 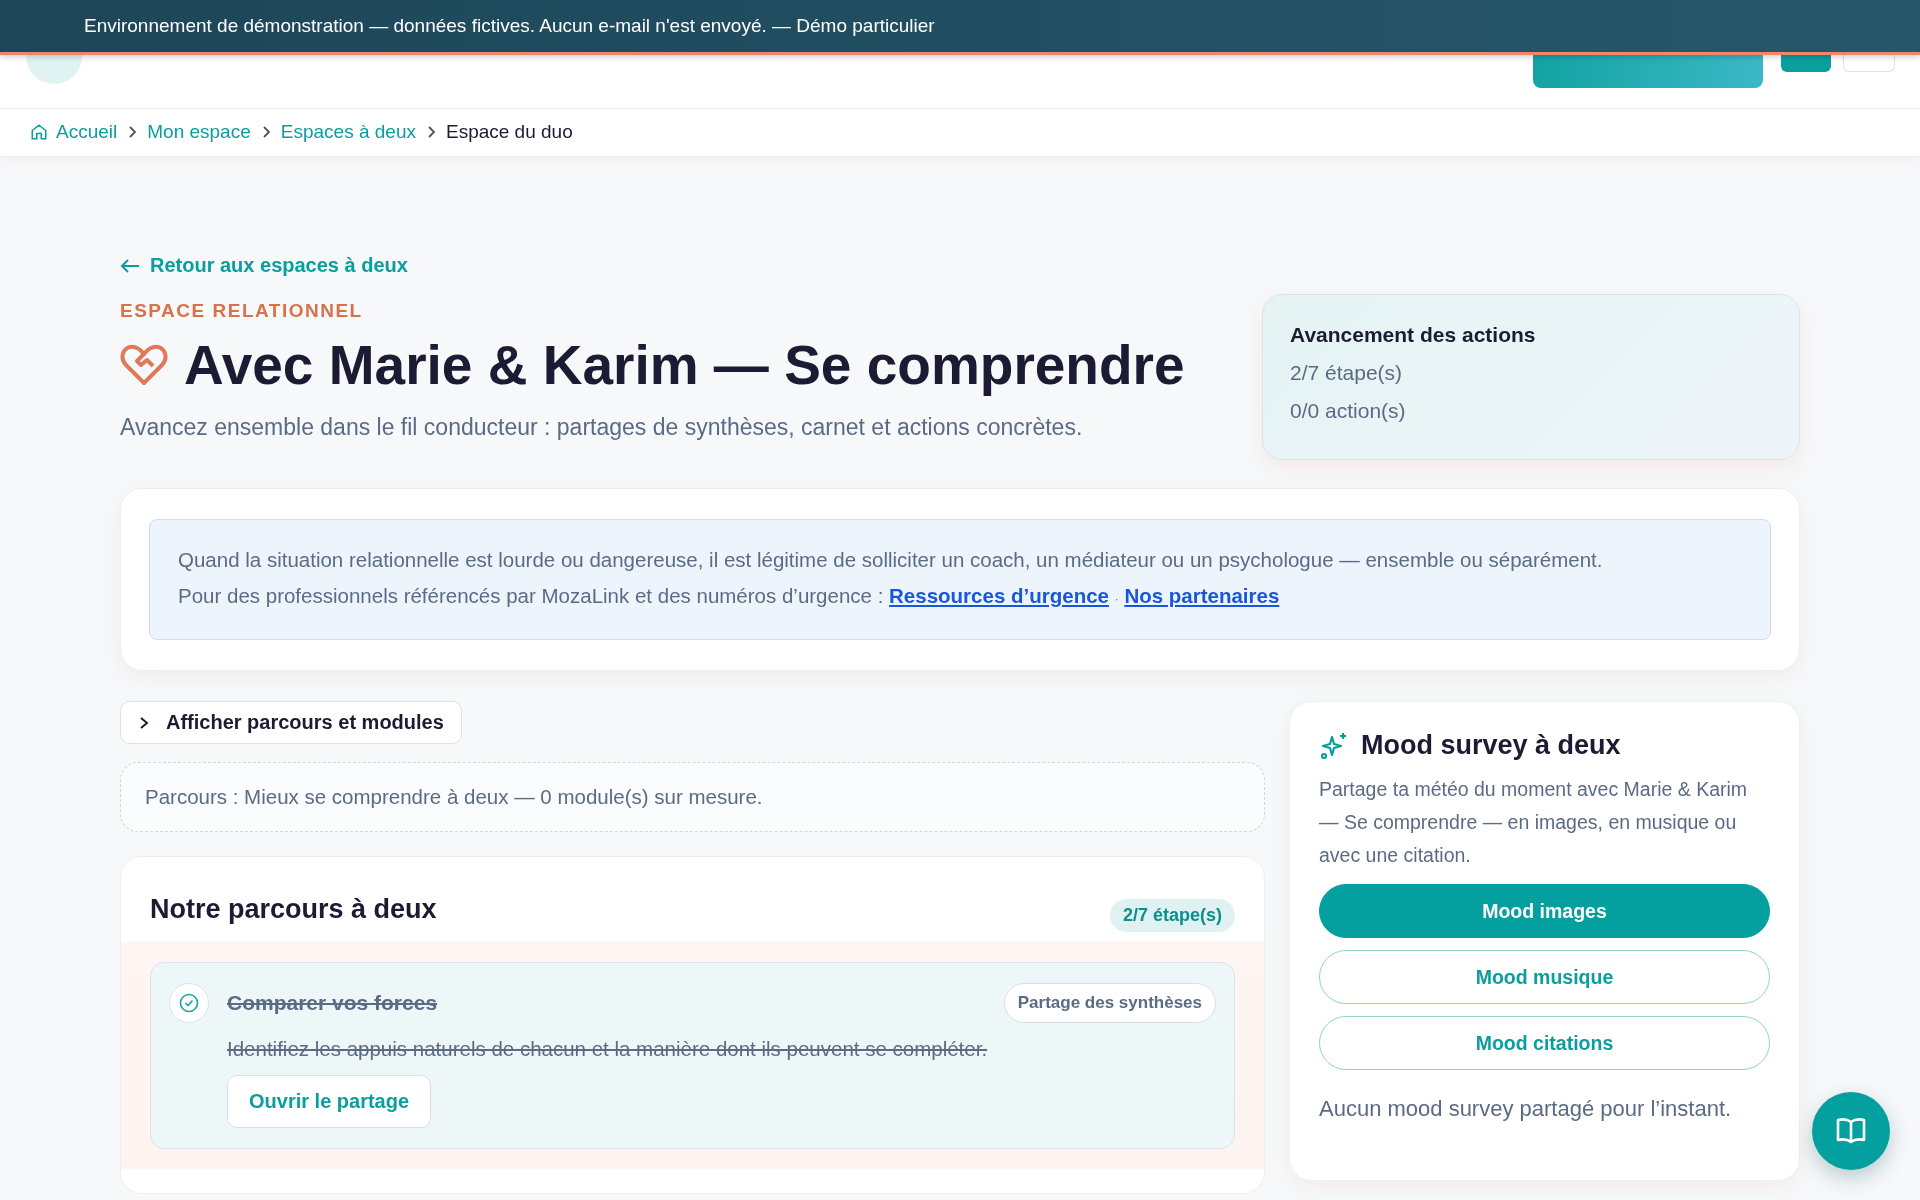 What do you see at coordinates (74, 132) in the screenshot?
I see `breadcrumb-link: Accueil` at bounding box center [74, 132].